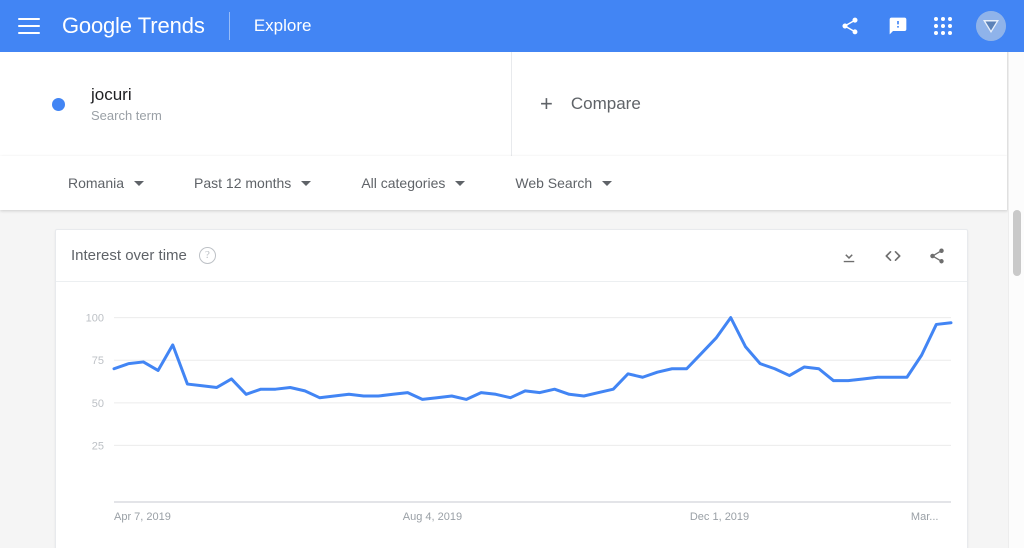 This screenshot has height=548, width=1024. What do you see at coordinates (512, 26) in the screenshot?
I see `app-header: Google Trends Explore` at bounding box center [512, 26].